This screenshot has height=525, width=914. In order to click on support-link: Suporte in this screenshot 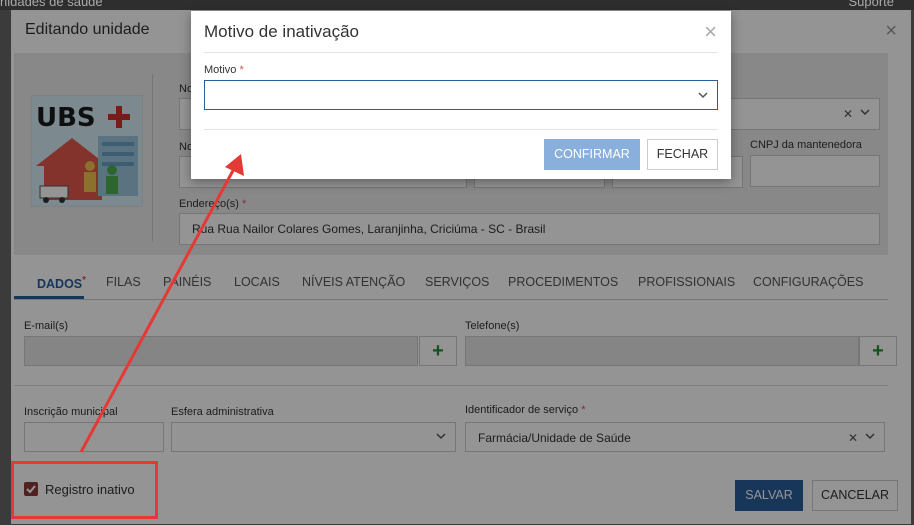, I will do `click(871, 4)`.